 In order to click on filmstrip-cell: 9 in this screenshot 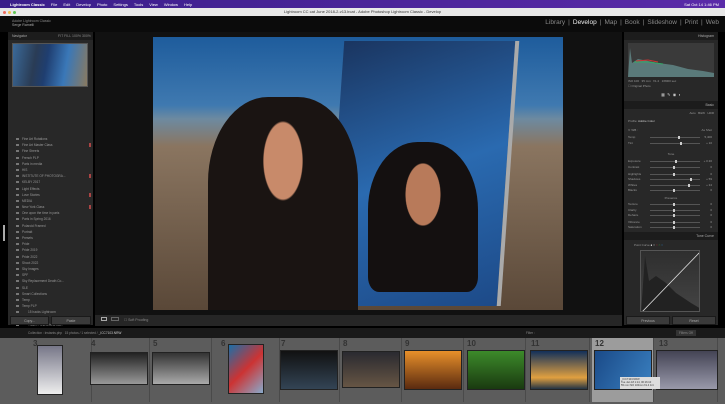, I will do `click(433, 370)`.